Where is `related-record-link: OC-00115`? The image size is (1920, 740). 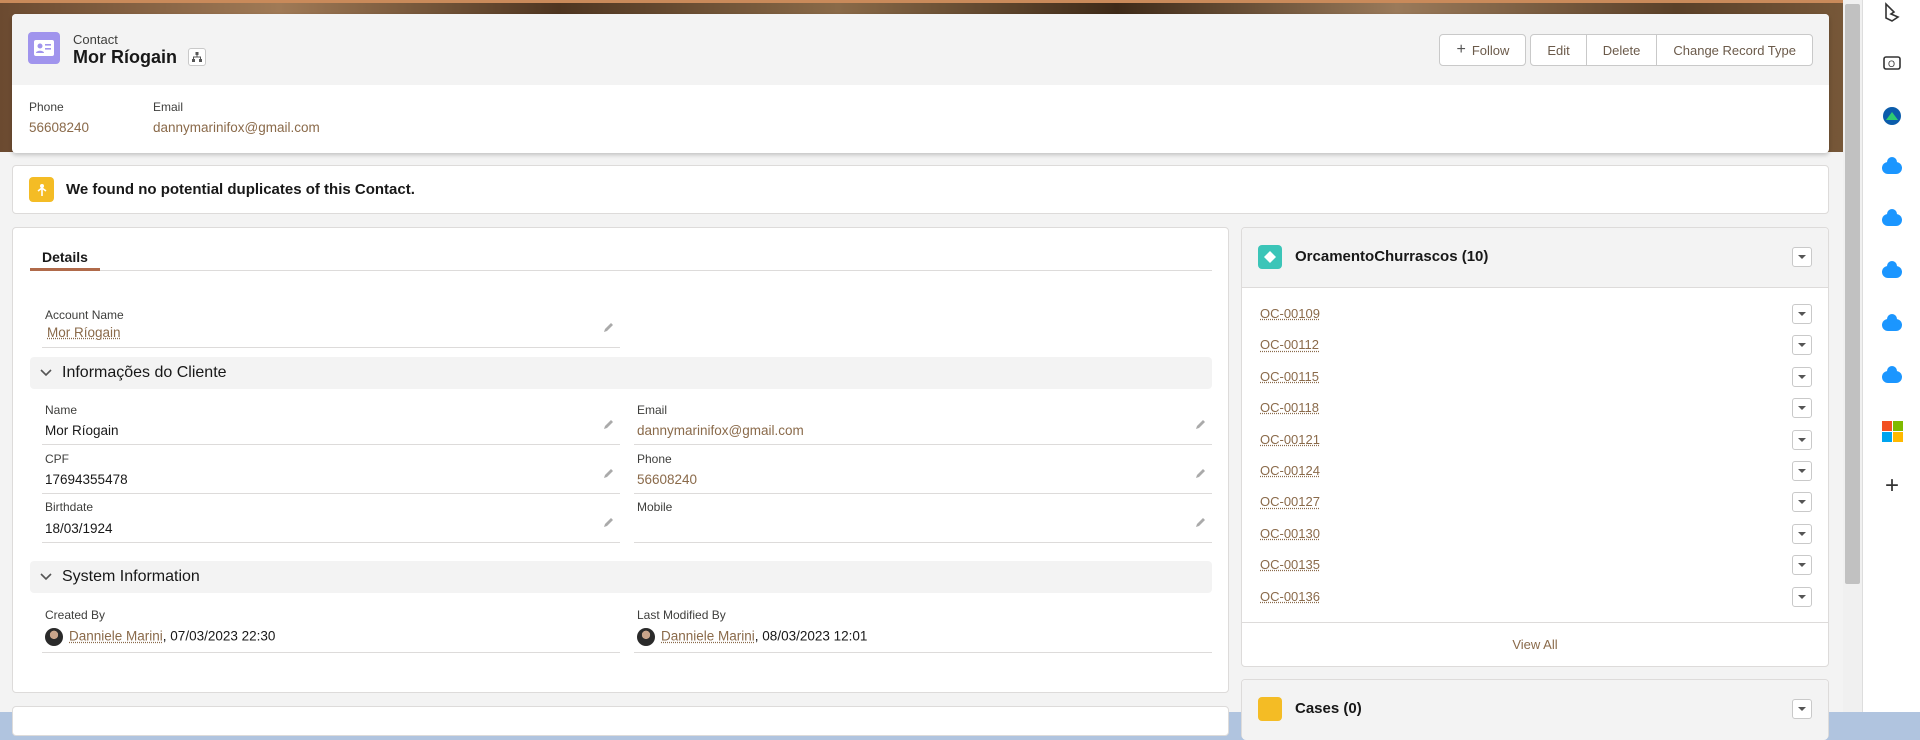
related-record-link: OC-00115 is located at coordinates (1289, 376).